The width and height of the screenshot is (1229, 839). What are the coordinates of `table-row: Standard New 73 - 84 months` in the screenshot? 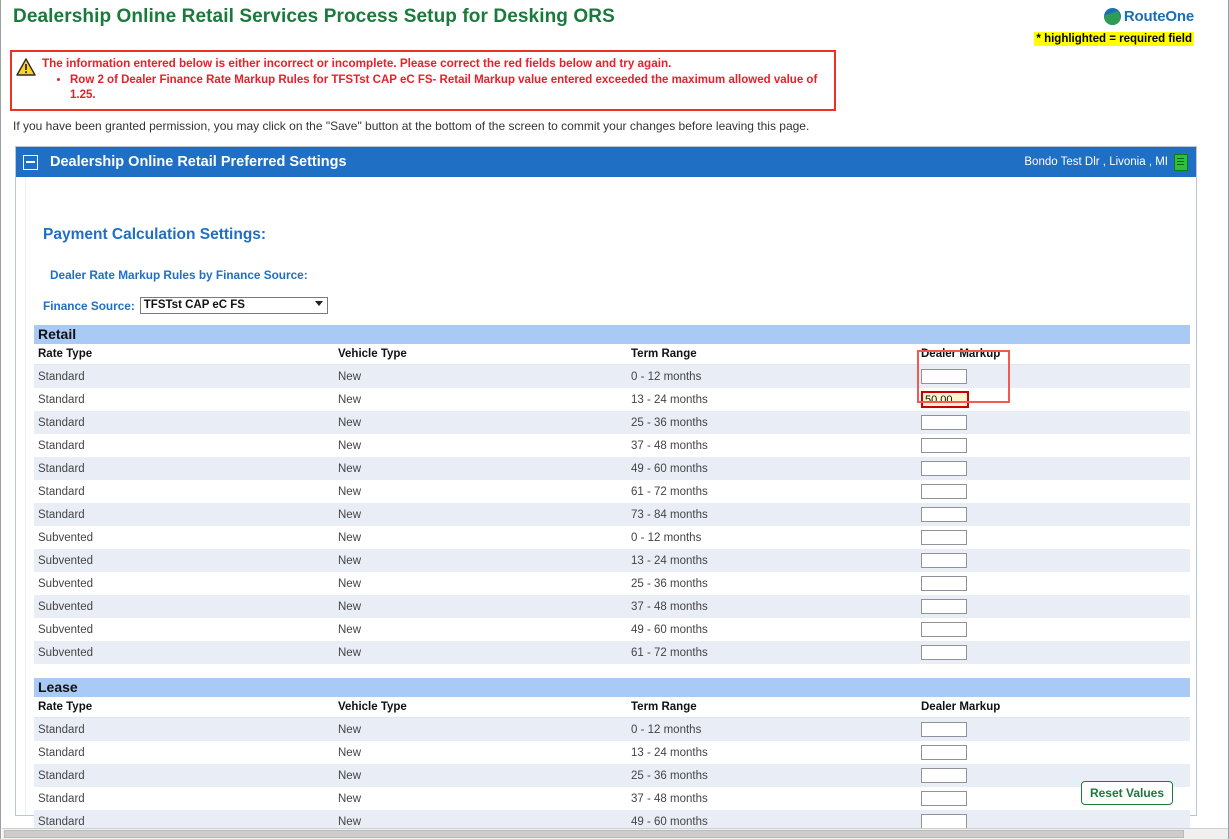 It's located at (612, 514).